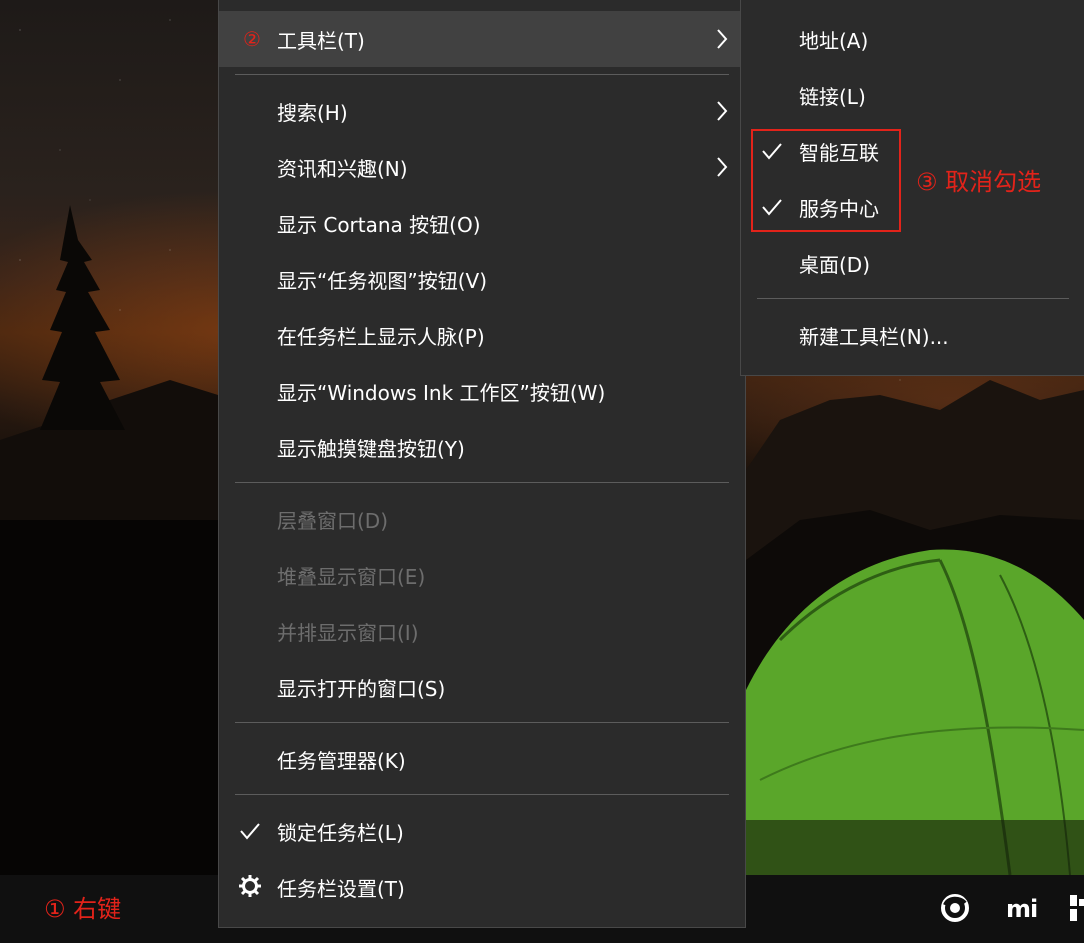 The width and height of the screenshot is (1084, 943). I want to click on menu-item-task-manager: 任务管理器(K), so click(482, 759).